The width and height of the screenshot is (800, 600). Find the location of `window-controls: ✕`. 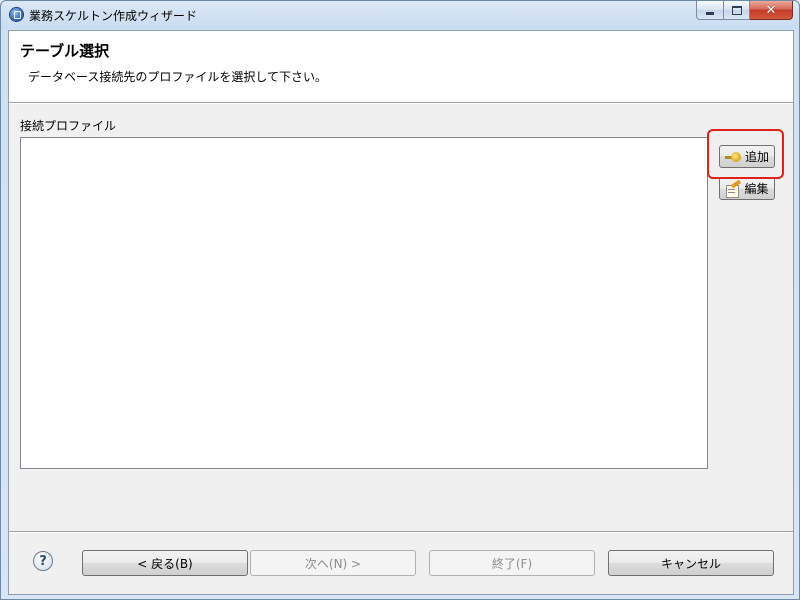

window-controls: ✕ is located at coordinates (744, 10).